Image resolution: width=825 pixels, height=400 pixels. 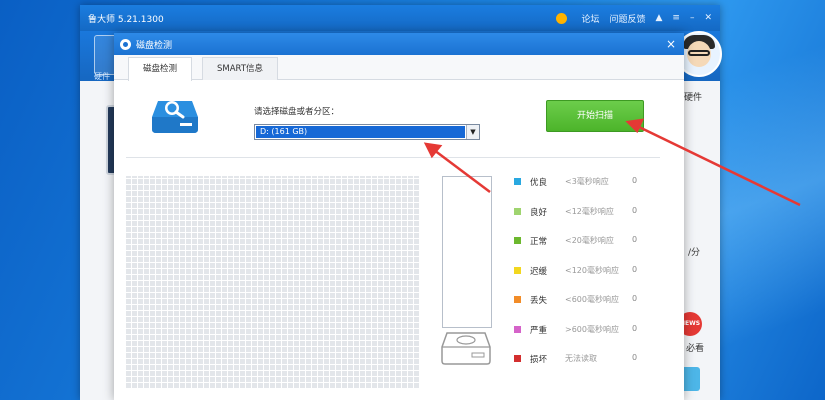 What do you see at coordinates (587, 181) in the screenshot?
I see `legend-range: <3毫秒响应` at bounding box center [587, 181].